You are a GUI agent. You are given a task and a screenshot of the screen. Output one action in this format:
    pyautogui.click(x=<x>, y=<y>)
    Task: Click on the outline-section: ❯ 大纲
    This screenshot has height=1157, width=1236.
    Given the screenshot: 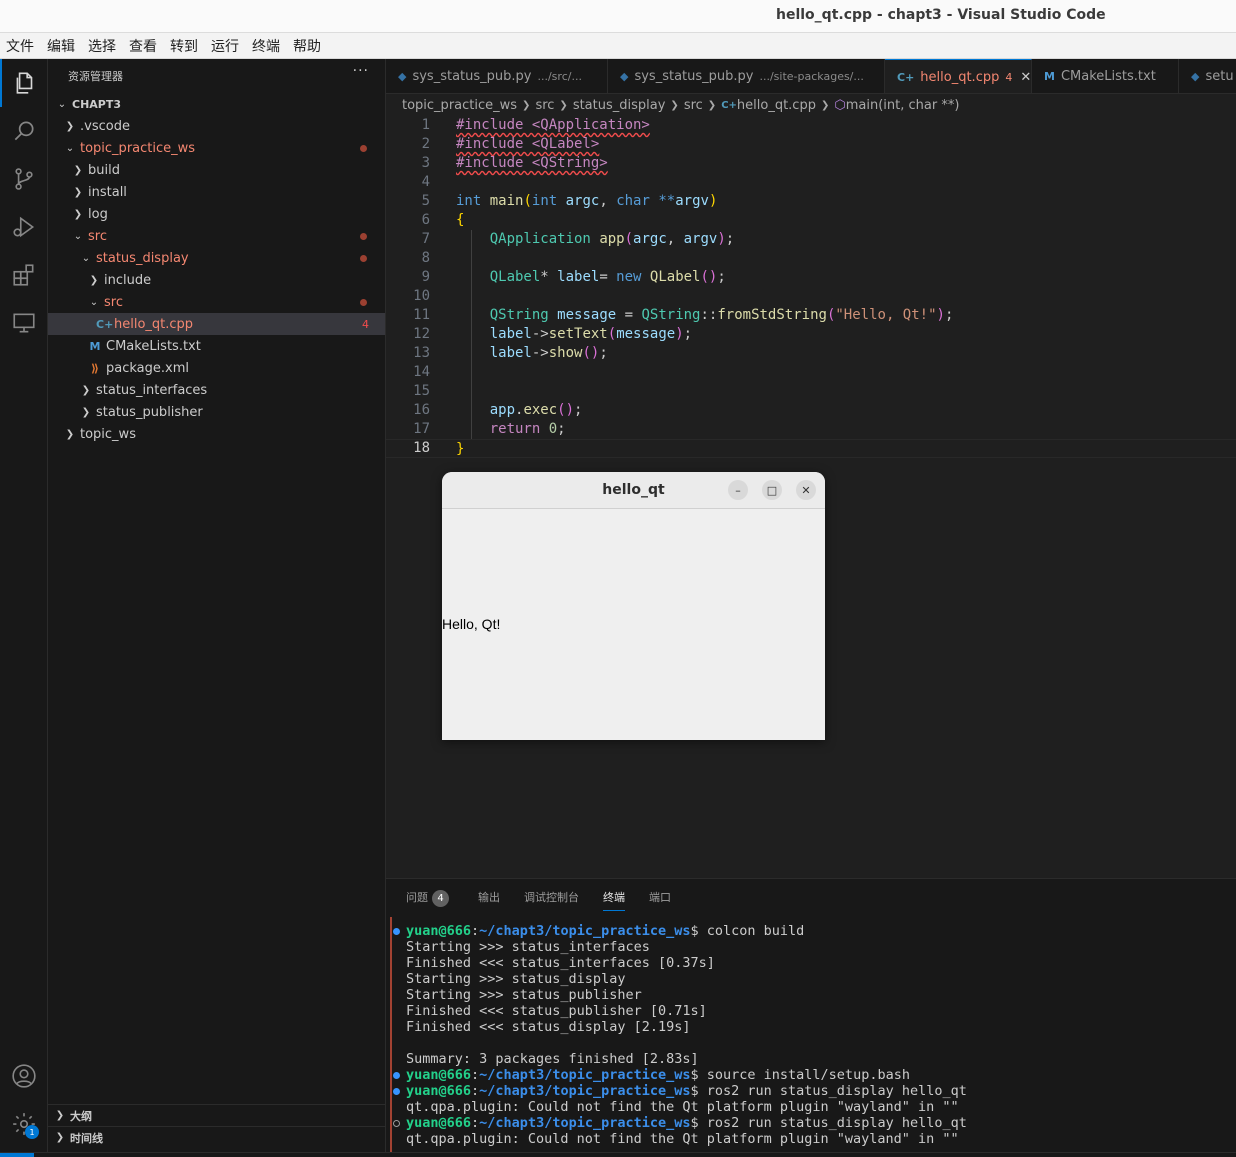 What is the action you would take?
    pyautogui.click(x=216, y=1115)
    